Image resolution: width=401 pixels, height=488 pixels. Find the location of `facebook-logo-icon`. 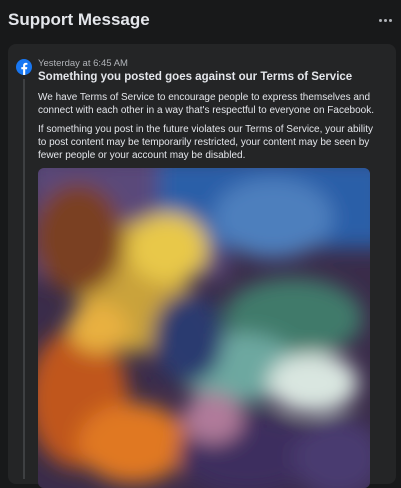

facebook-logo-icon is located at coordinates (24, 67).